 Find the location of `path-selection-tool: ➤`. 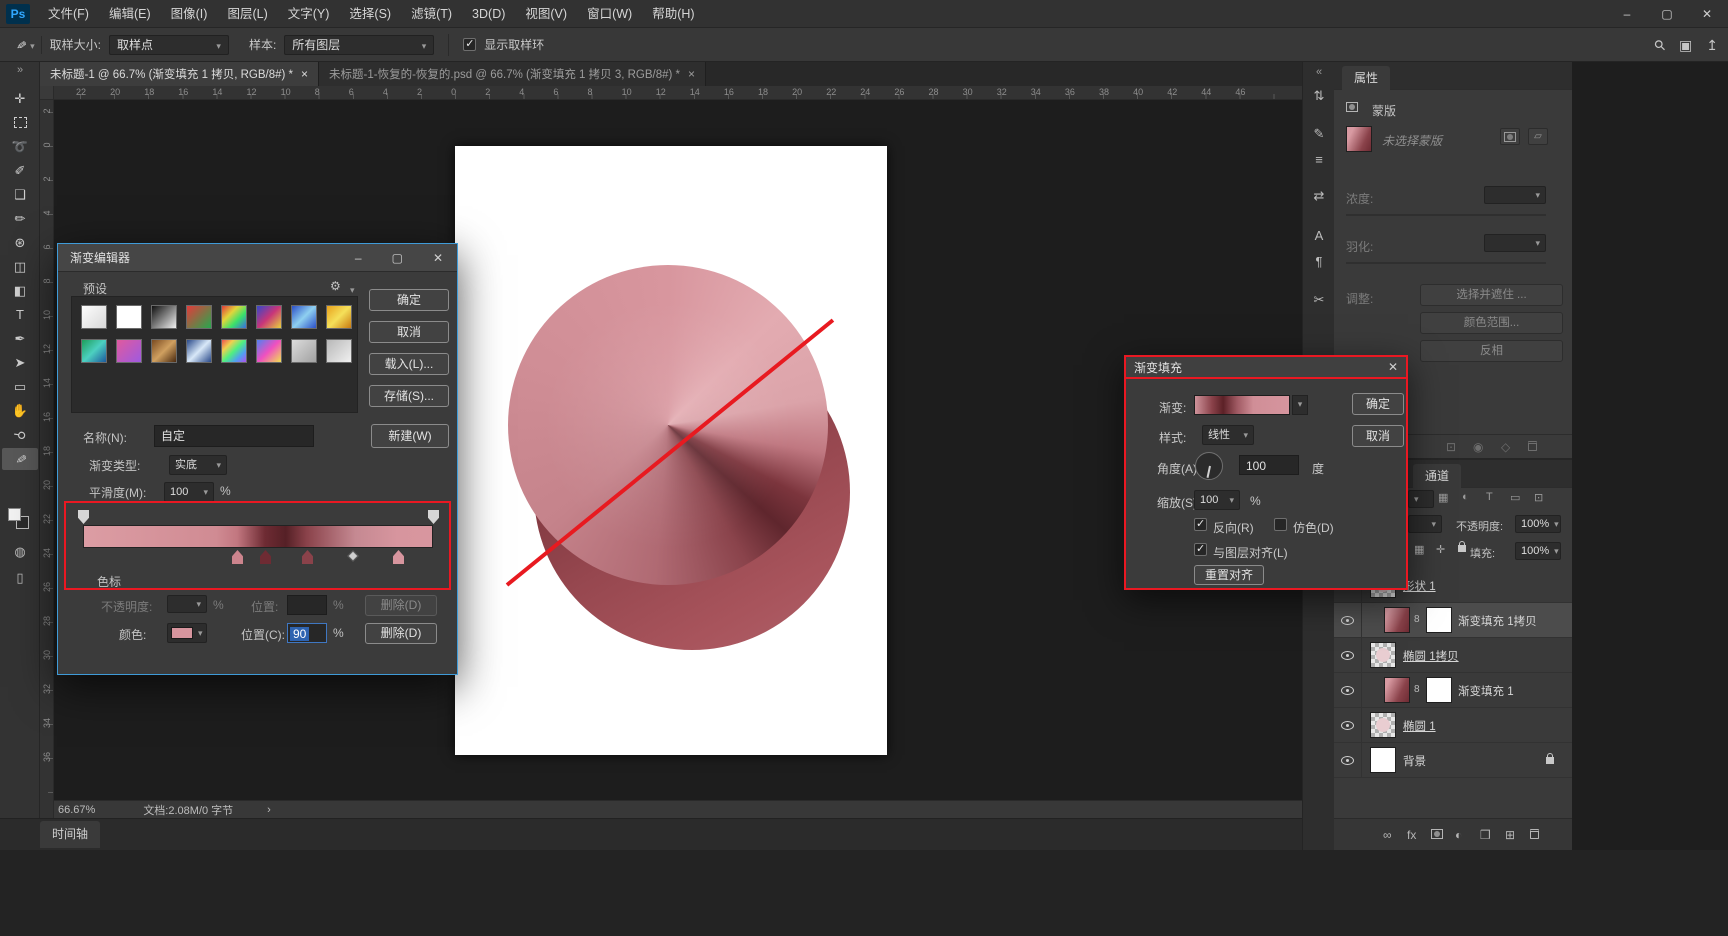

path-selection-tool: ➤ is located at coordinates (20, 363).